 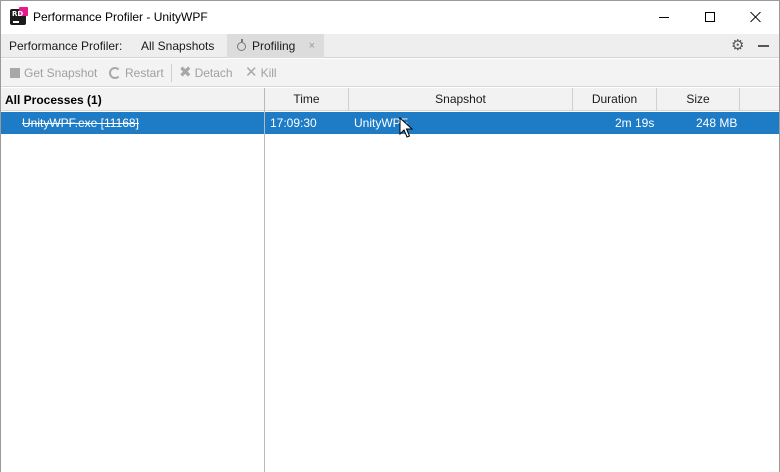 I want to click on maximize-icon, so click(x=710, y=17).